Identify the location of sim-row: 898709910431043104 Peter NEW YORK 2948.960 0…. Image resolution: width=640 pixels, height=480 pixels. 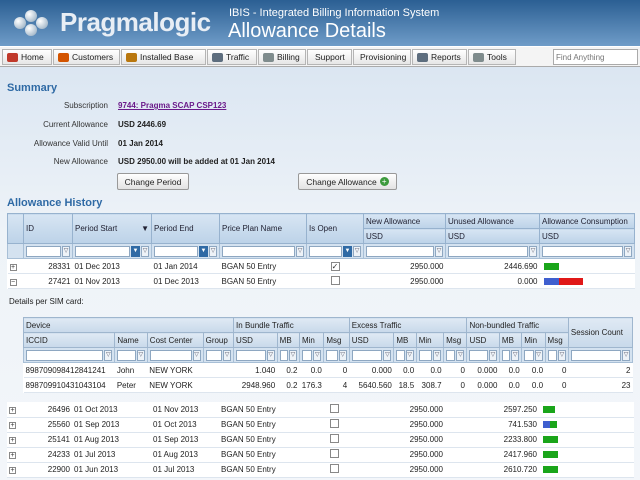
(328, 385).